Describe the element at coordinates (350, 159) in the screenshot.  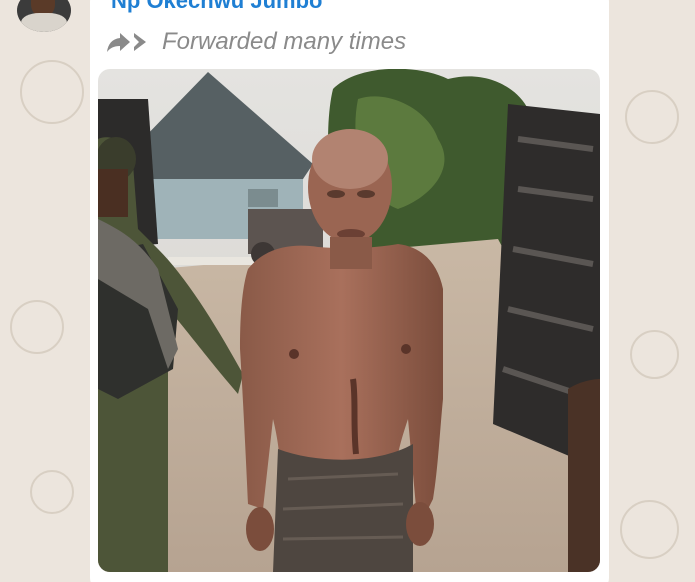
I see `photo-person-head-highlight` at that location.